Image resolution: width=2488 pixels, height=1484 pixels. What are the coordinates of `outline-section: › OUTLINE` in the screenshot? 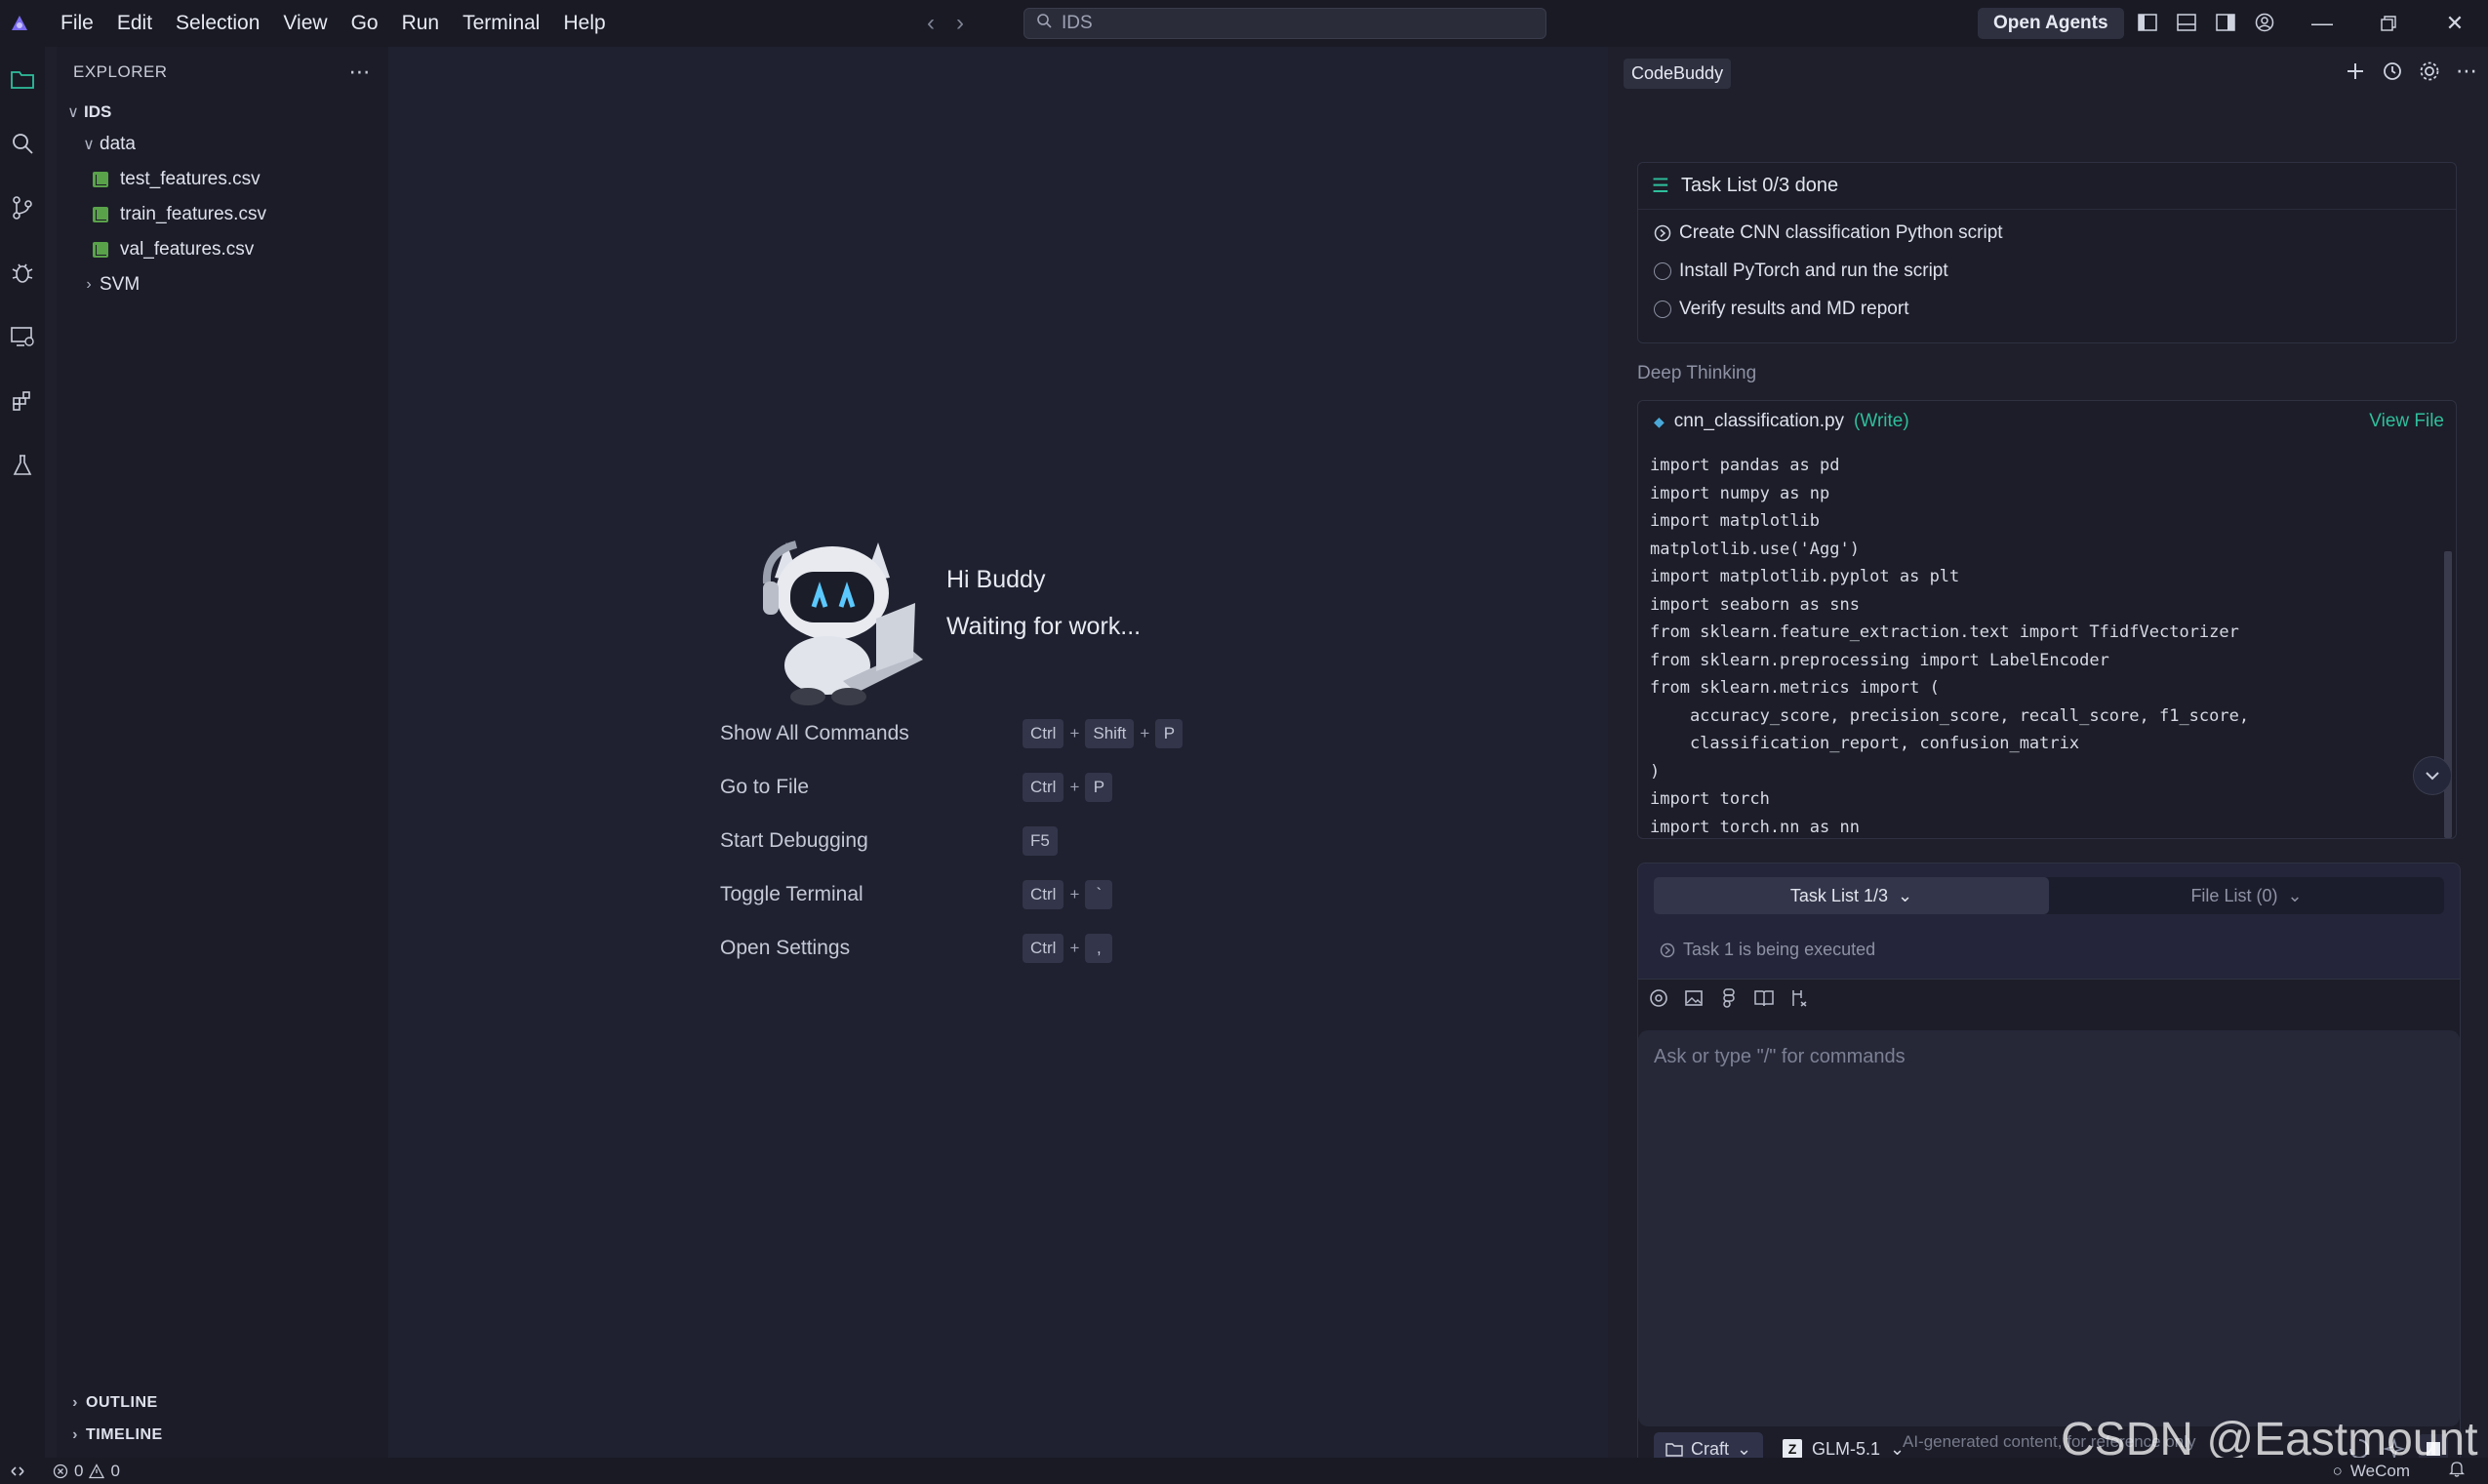 It's located at (223, 1403).